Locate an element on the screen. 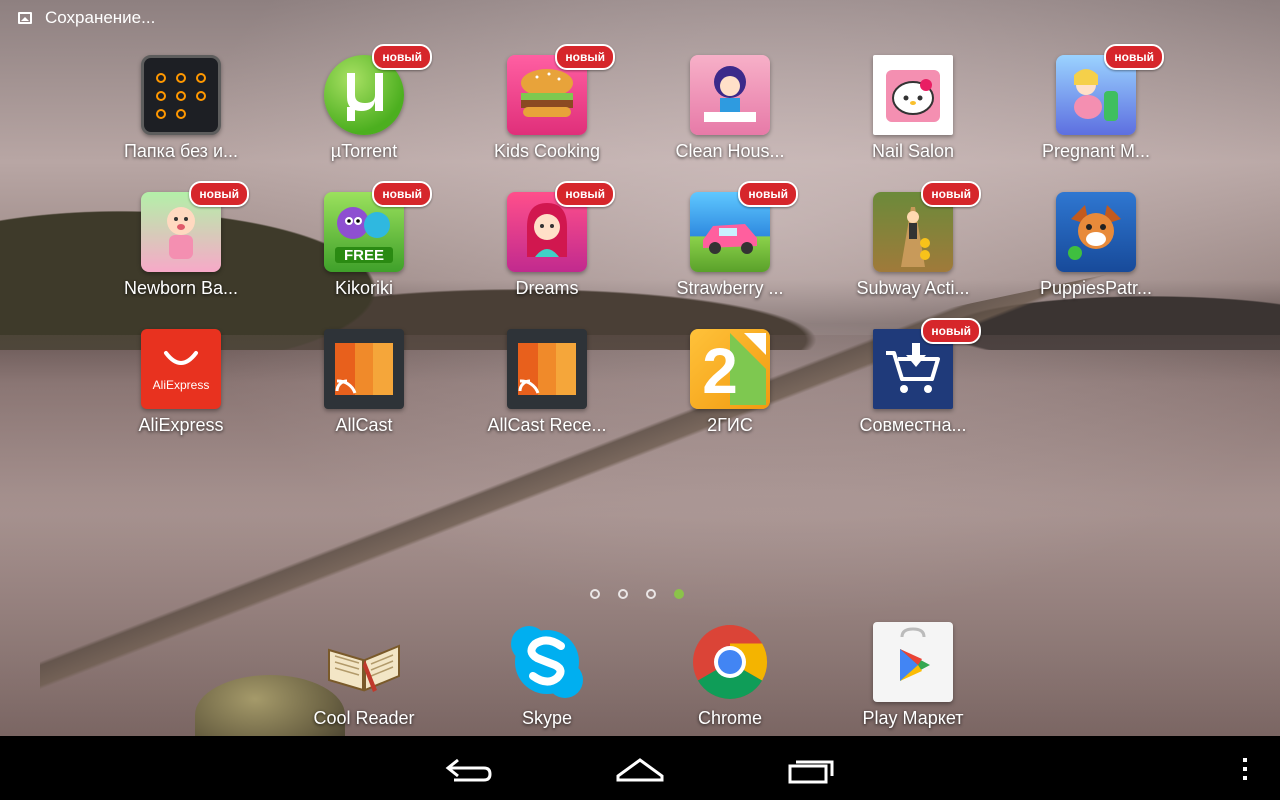  page-dot-active is located at coordinates (679, 594).